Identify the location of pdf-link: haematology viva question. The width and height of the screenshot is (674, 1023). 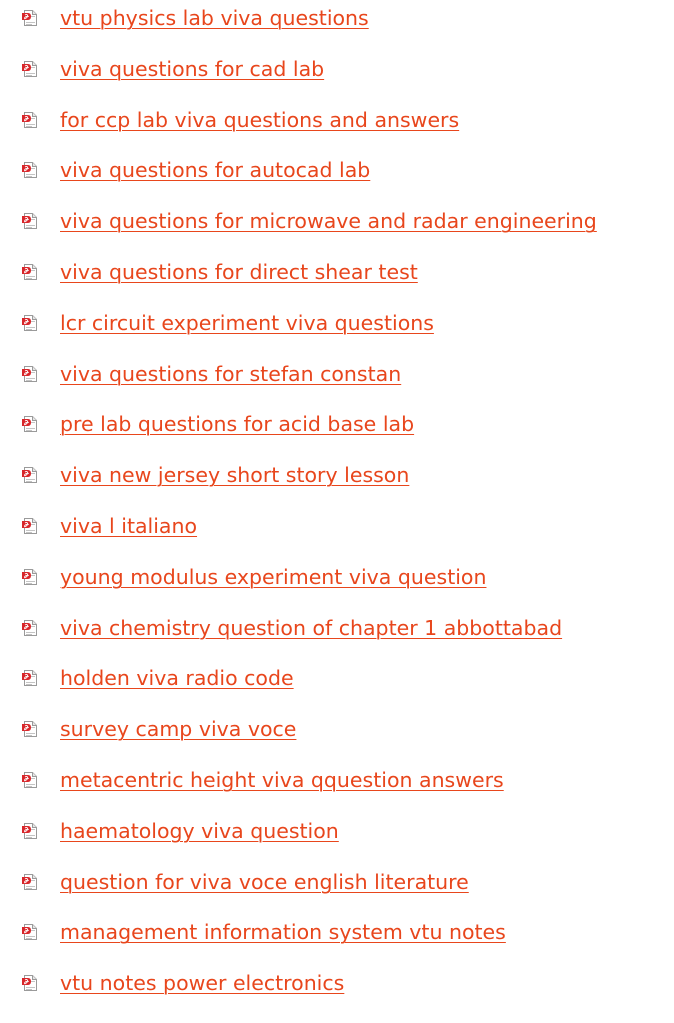
(199, 831).